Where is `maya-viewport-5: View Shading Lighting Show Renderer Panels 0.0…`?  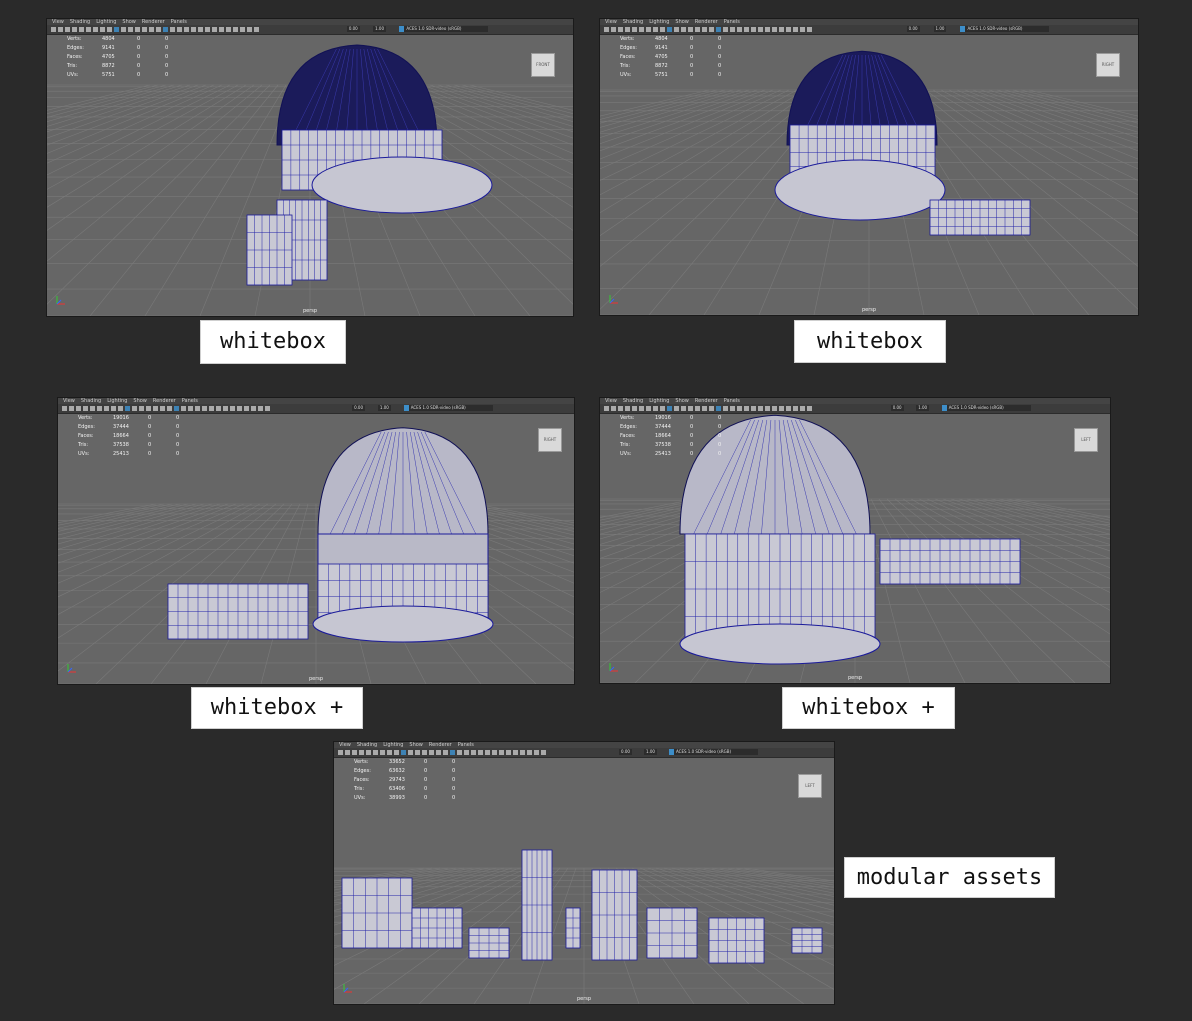
maya-viewport-5: View Shading Lighting Show Renderer Panels 0.0… is located at coordinates (584, 873).